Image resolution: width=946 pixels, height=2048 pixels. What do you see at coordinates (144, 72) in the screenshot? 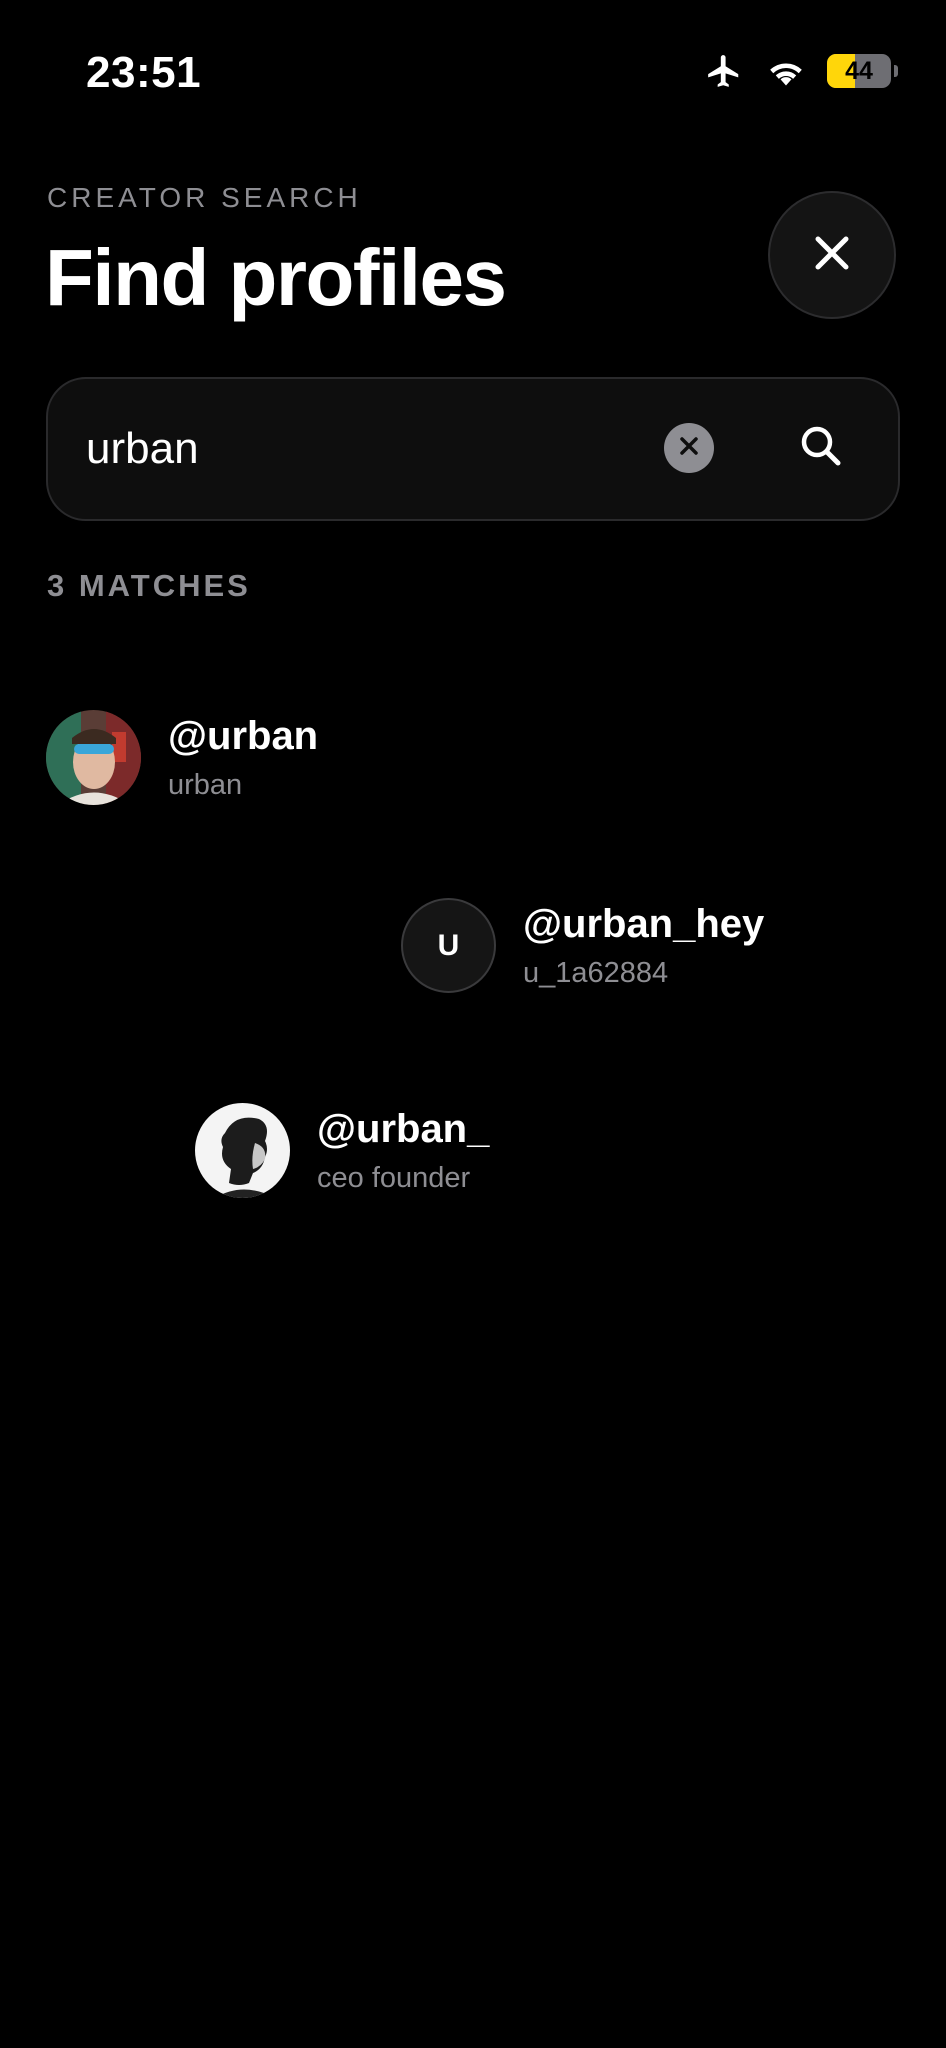
I see `status-time: 23:51` at bounding box center [144, 72].